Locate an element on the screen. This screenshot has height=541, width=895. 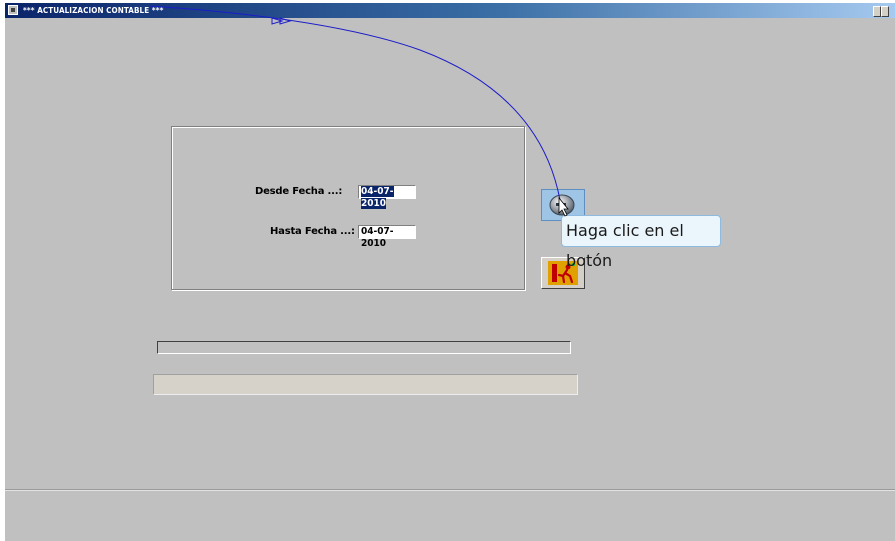
maximize-button is located at coordinates (885, 11).